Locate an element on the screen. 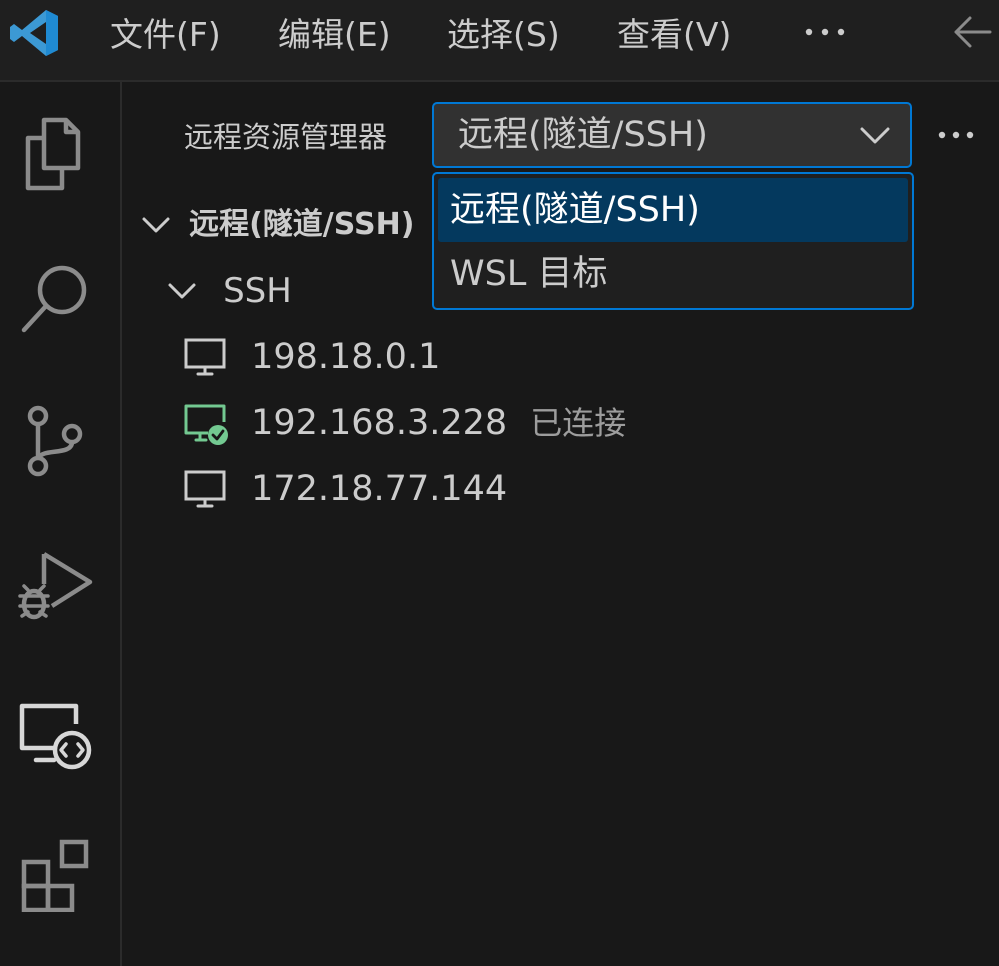 The image size is (999, 966). ssh-host-label: 192.168.3.228 is located at coordinates (379, 422).